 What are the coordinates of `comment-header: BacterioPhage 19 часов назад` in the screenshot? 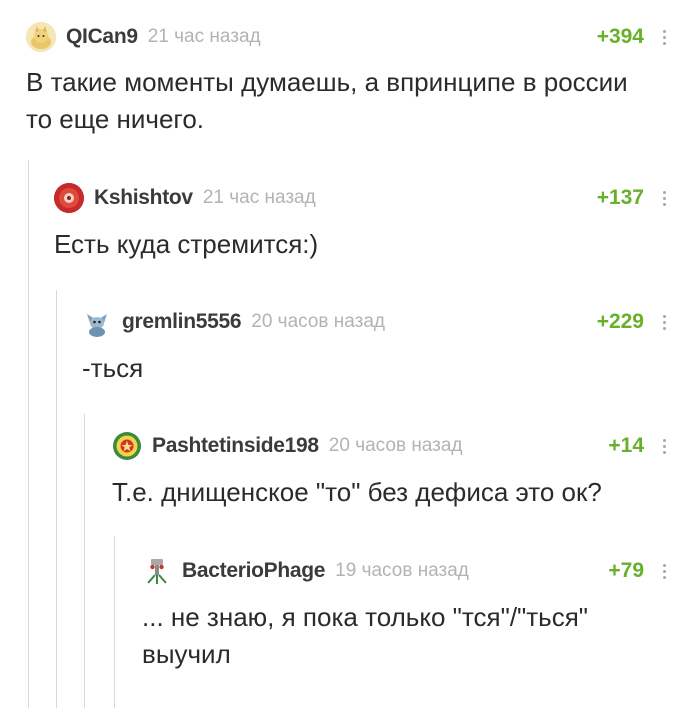 It's located at (305, 571).